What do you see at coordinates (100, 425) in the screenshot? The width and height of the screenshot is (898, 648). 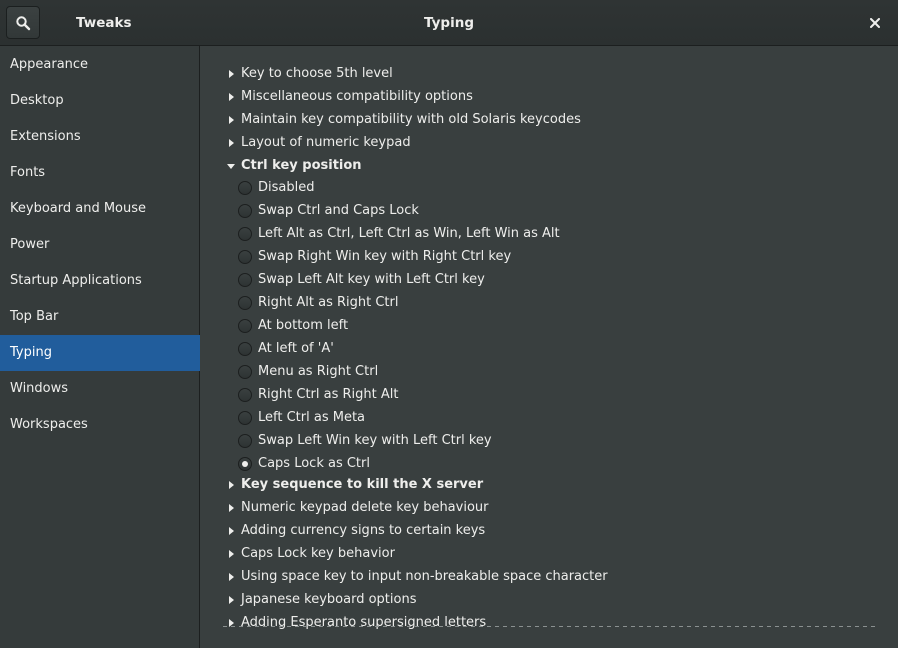 I see `sidebar-item-workspaces: Workspaces` at bounding box center [100, 425].